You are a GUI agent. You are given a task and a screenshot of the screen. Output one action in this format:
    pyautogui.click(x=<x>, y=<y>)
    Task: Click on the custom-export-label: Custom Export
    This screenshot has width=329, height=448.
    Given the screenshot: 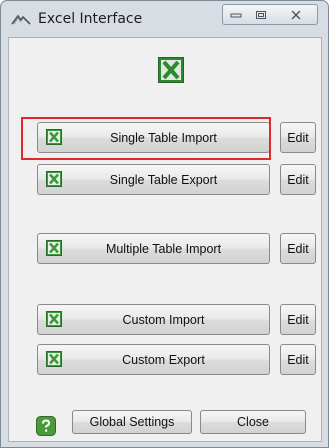 What is the action you would take?
    pyautogui.click(x=163, y=359)
    